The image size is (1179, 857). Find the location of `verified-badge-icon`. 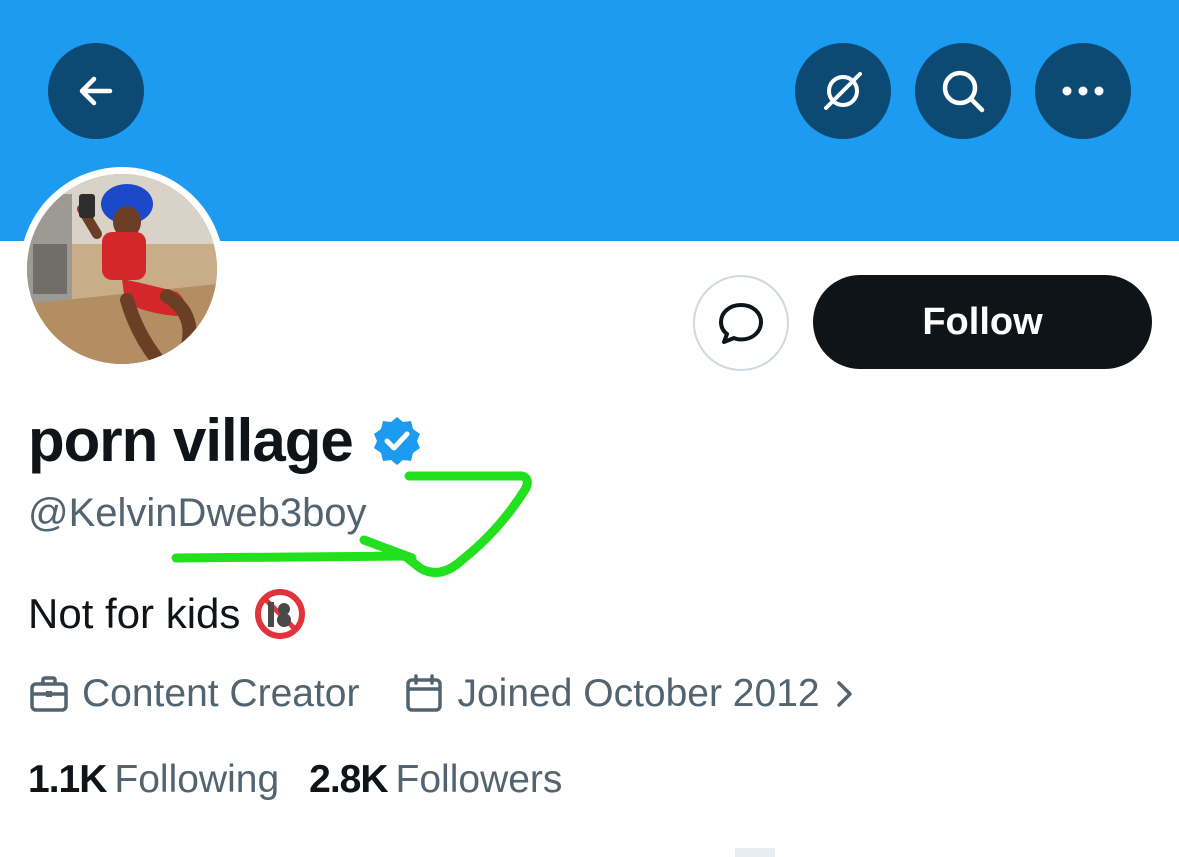

verified-badge-icon is located at coordinates (397, 441).